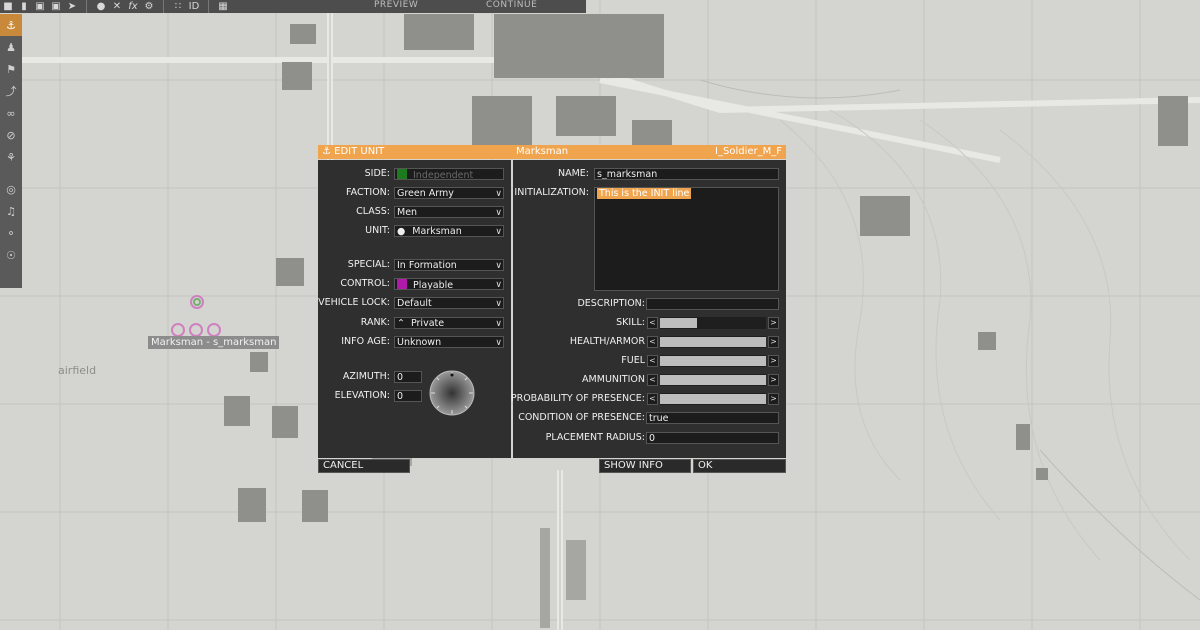 Image resolution: width=1200 pixels, height=630 pixels. What do you see at coordinates (712, 418) in the screenshot?
I see `condition-input: true` at bounding box center [712, 418].